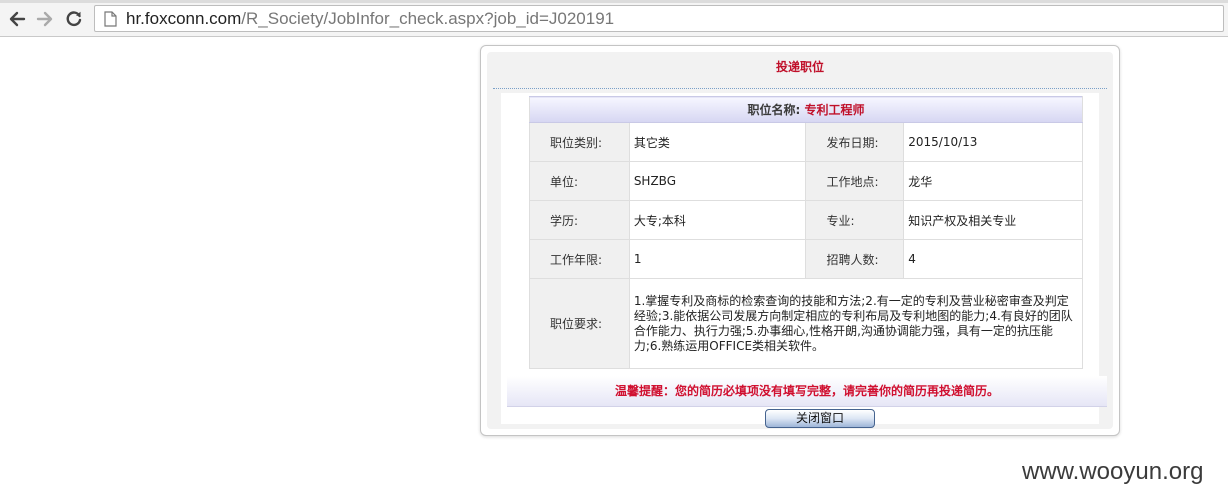 This screenshot has height=504, width=1228. I want to click on field-label: 发布日期:, so click(855, 142).